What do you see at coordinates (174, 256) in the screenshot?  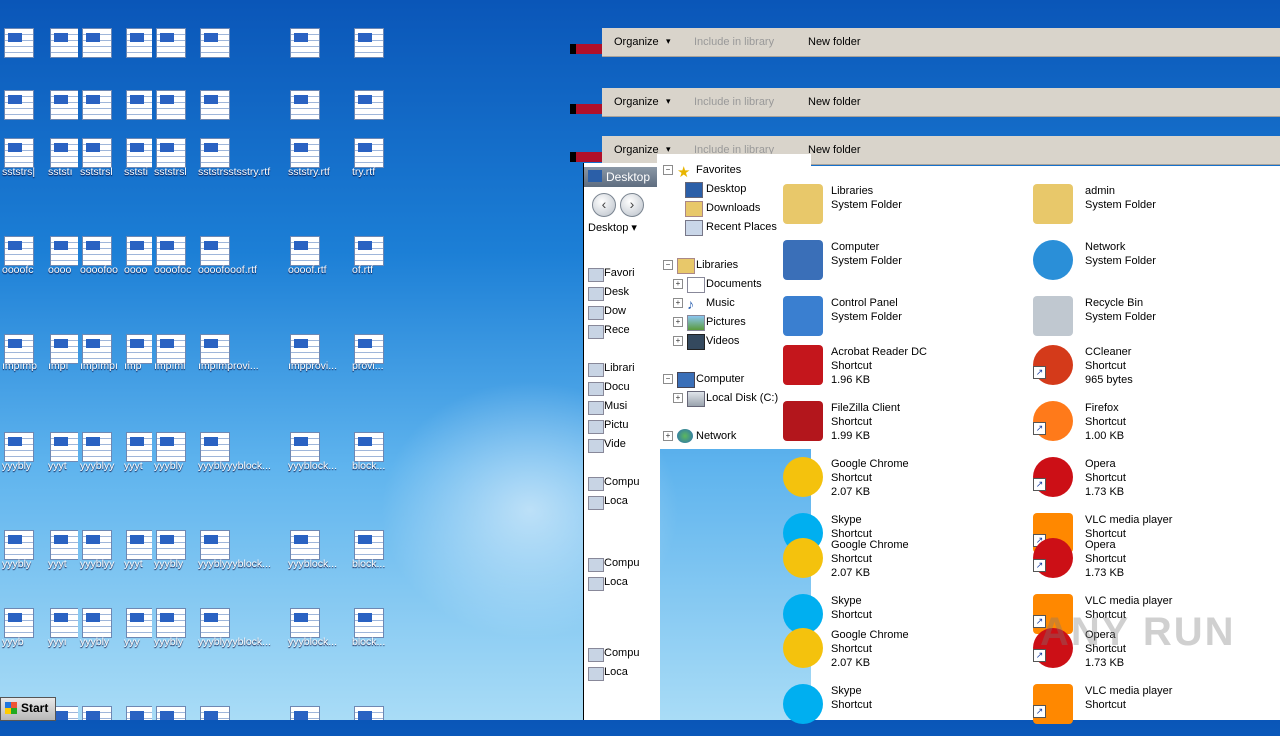 I see `desktop-file-icon: oooofoc` at bounding box center [174, 256].